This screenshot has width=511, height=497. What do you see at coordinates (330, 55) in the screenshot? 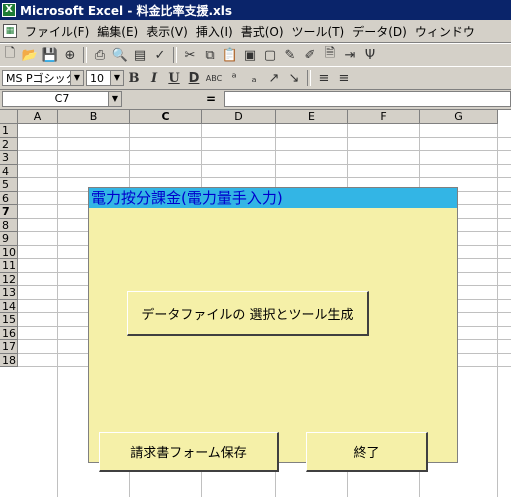
I see `properties-icon: 🗎` at bounding box center [330, 55].